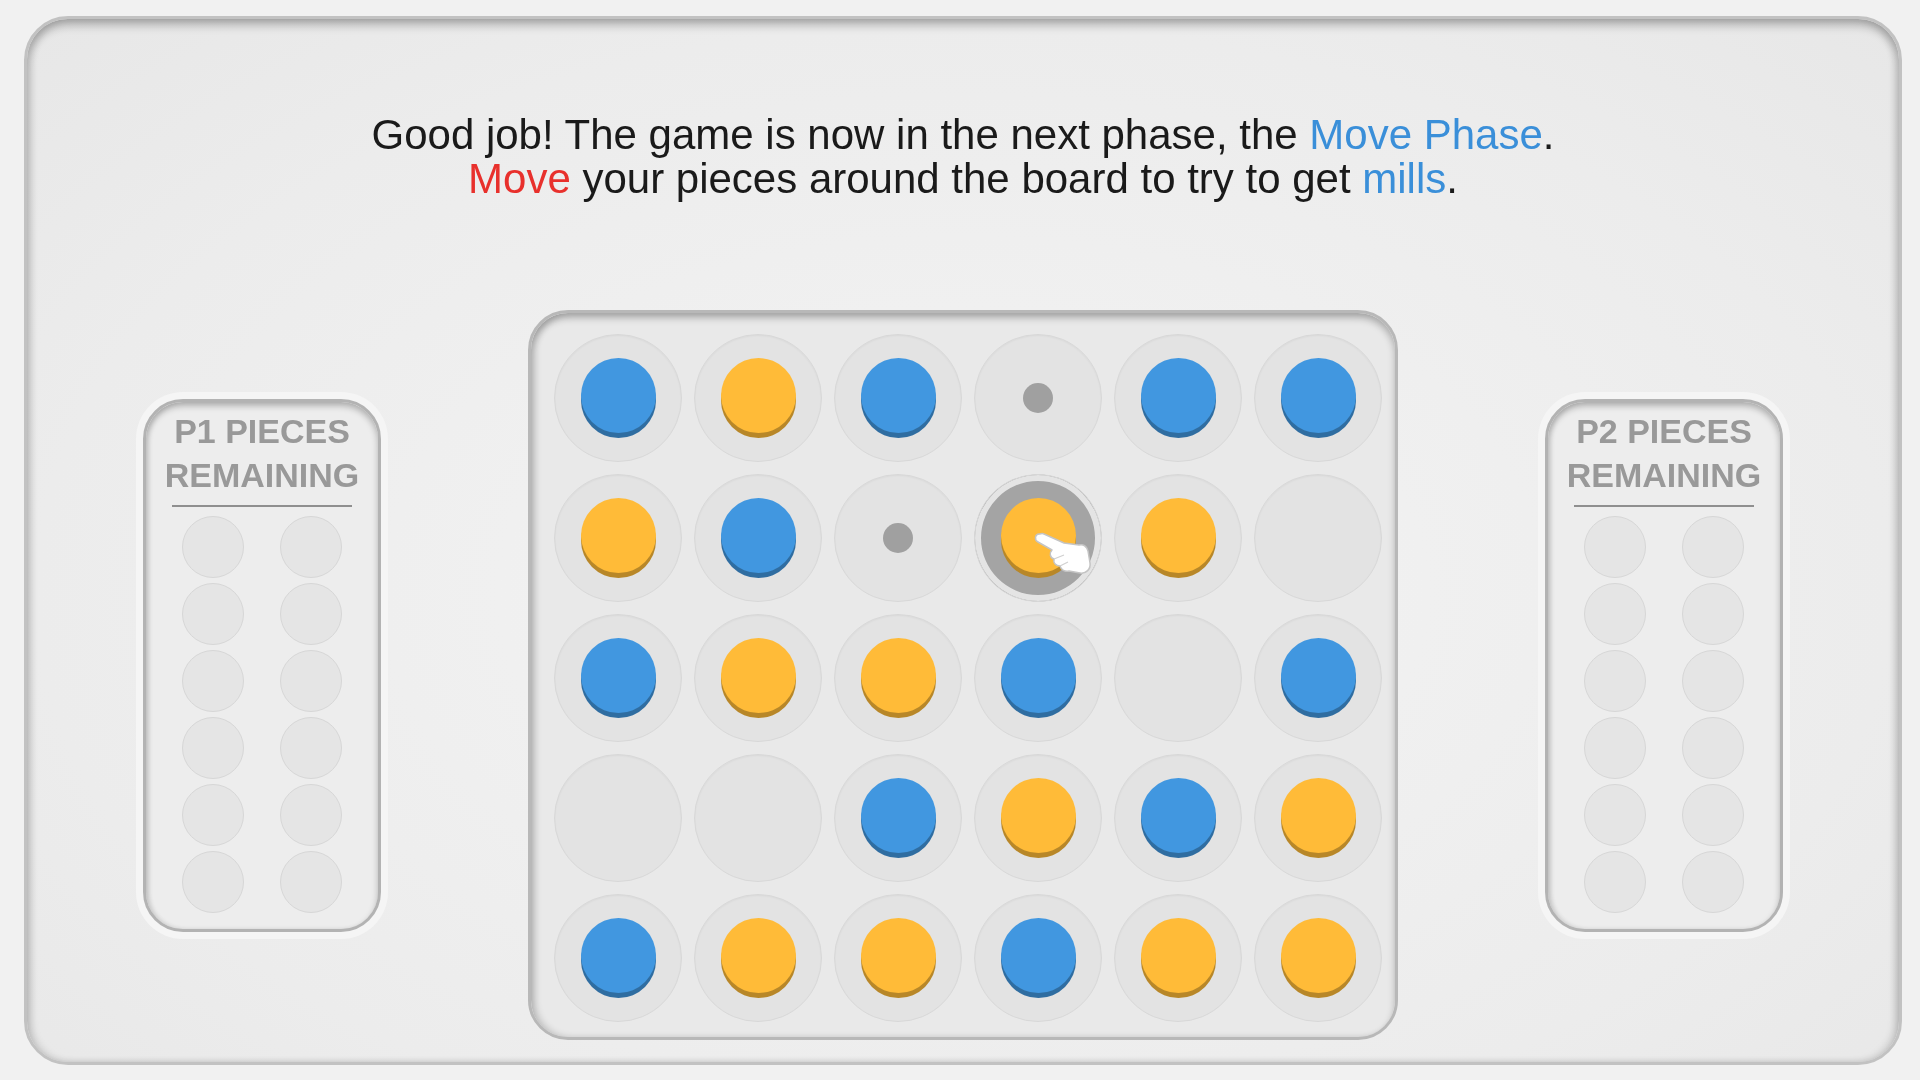  What do you see at coordinates (1664, 453) in the screenshot?
I see `panel-title: P2 PIECES REMAINING` at bounding box center [1664, 453].